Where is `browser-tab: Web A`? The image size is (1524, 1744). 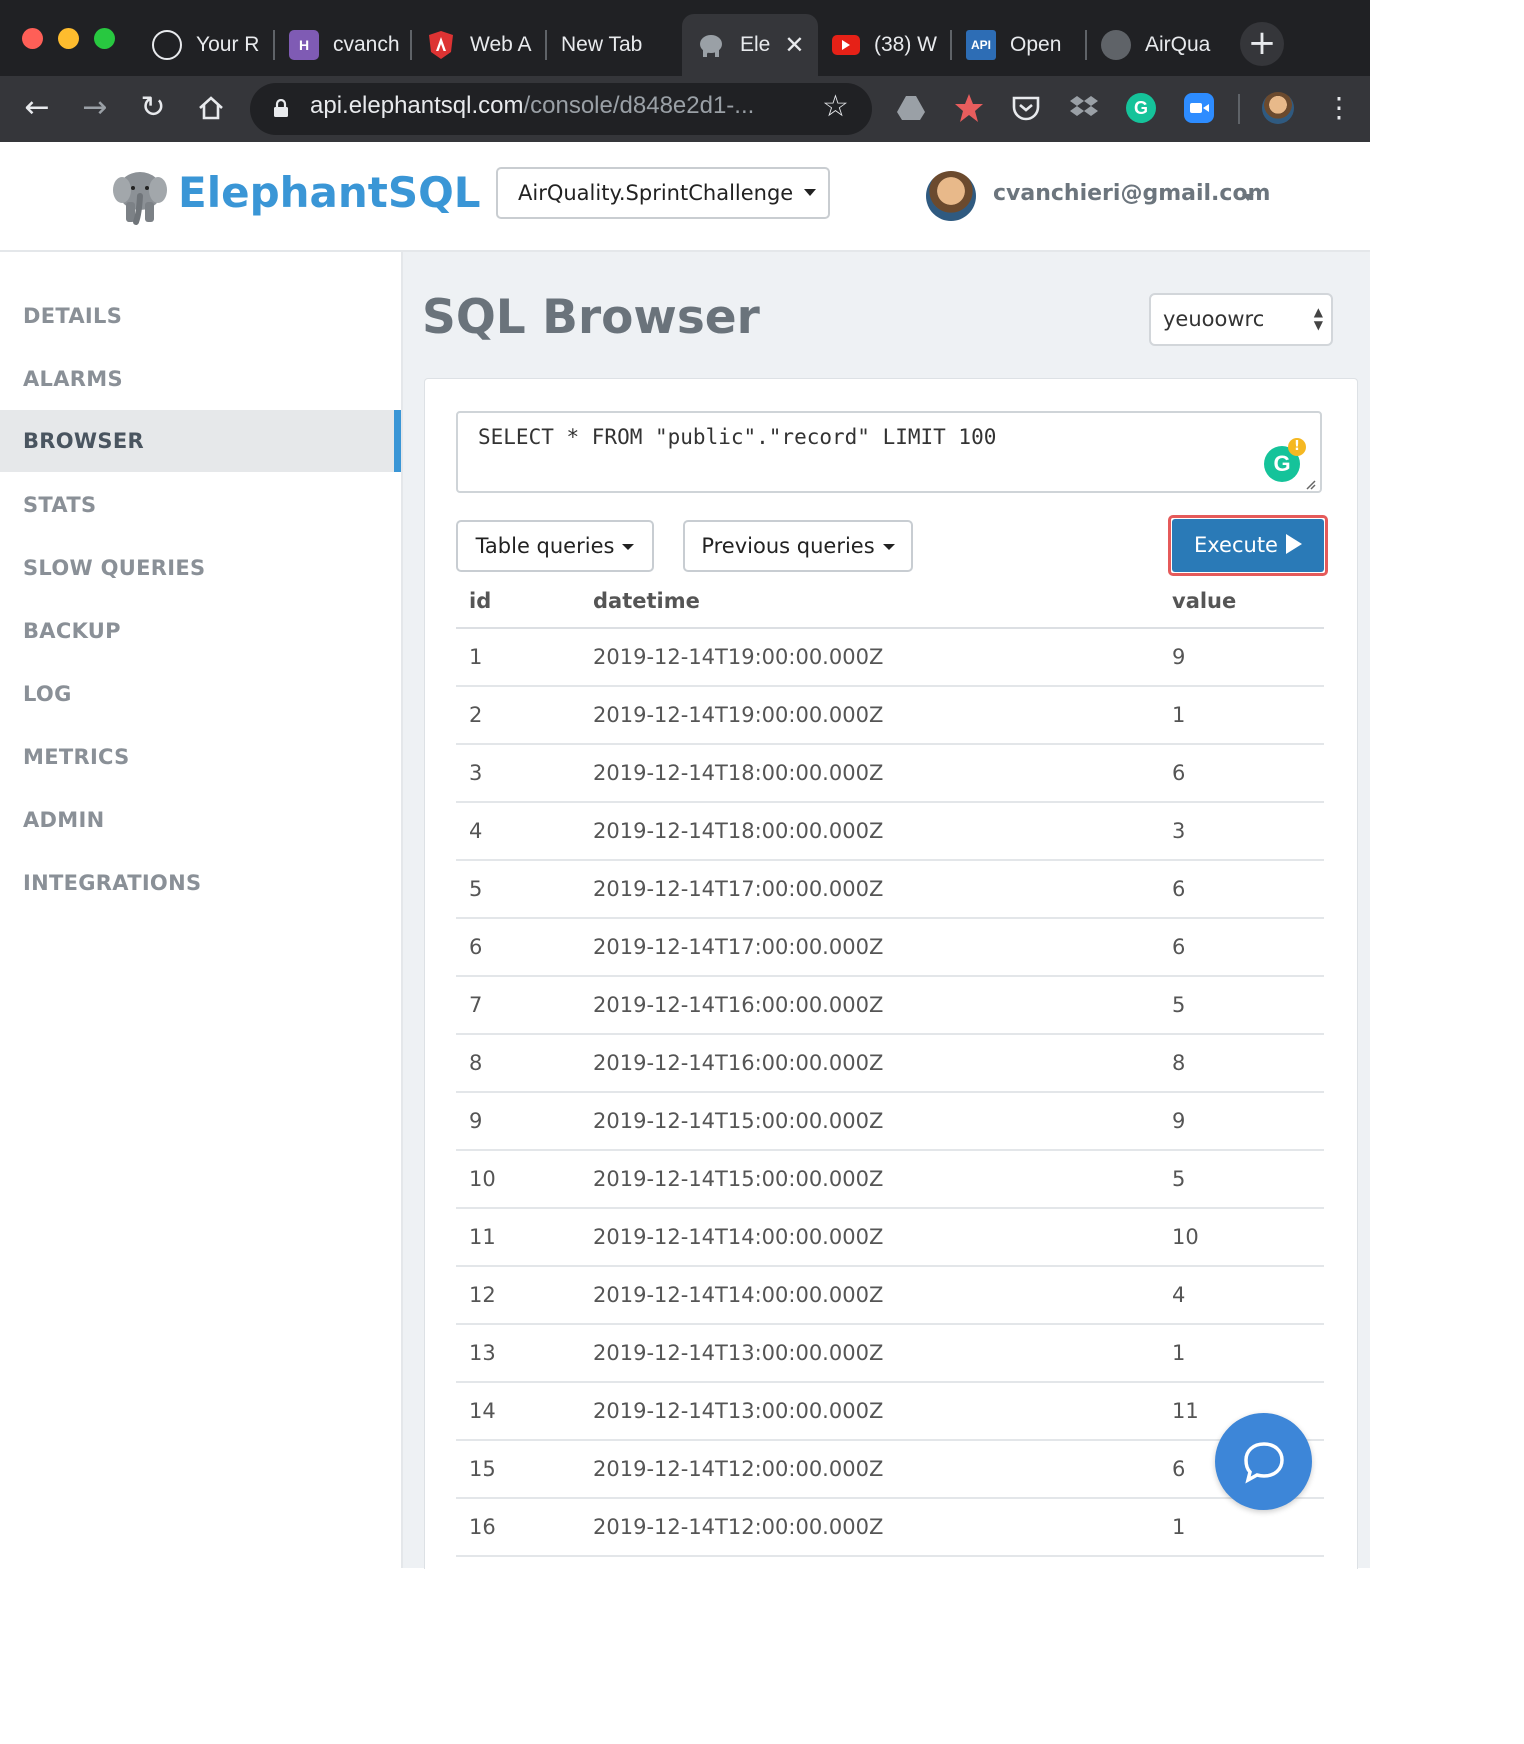 browser-tab: Web A is located at coordinates (479, 45).